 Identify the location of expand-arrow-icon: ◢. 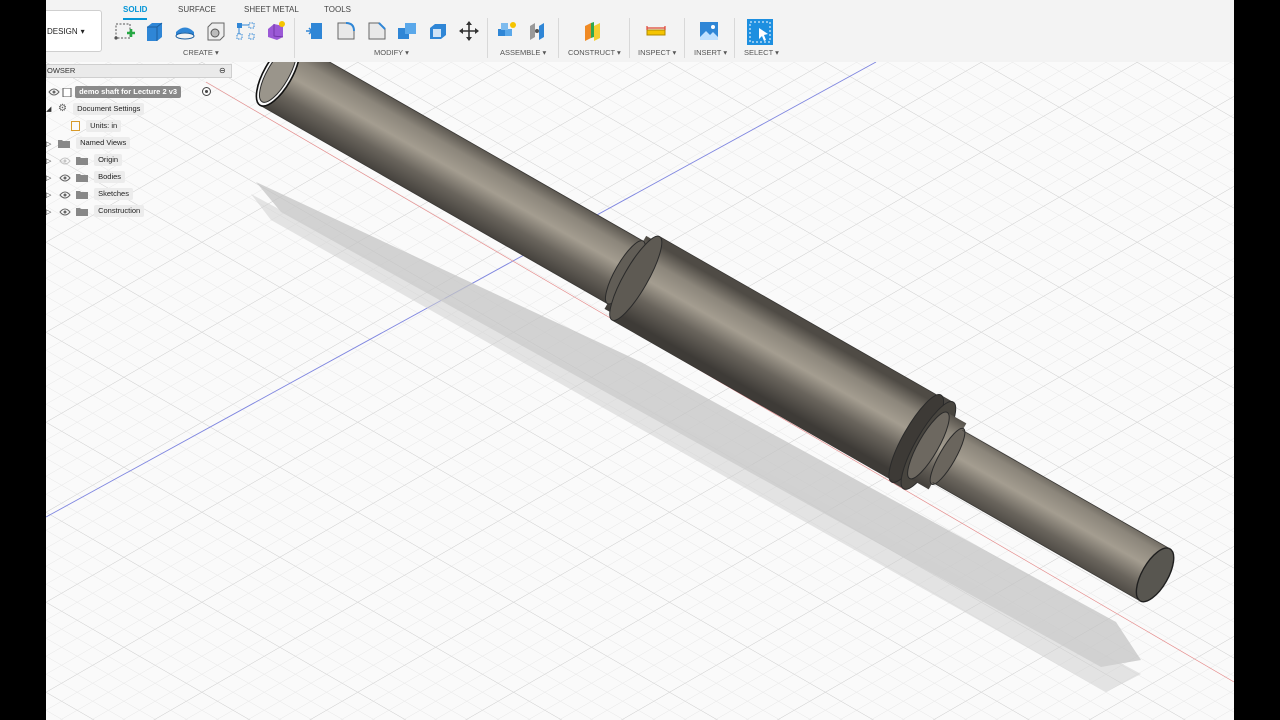
(48, 109).